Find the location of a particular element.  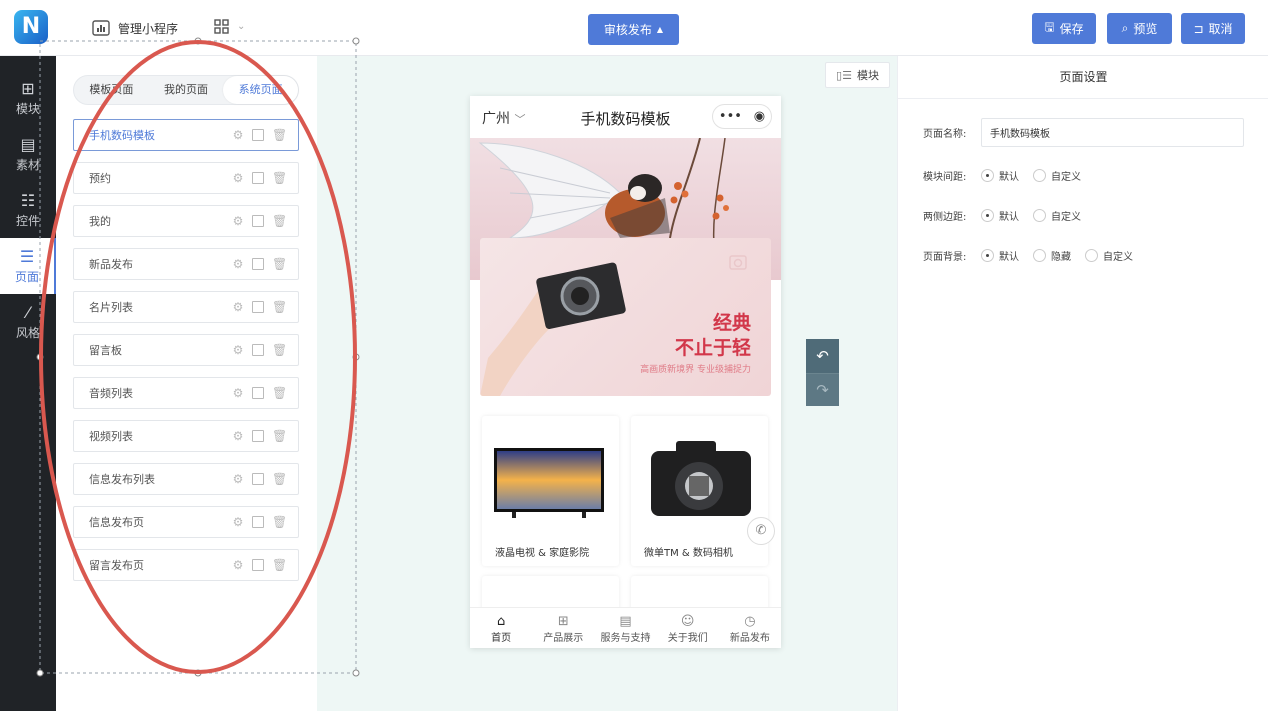

sidebar-item-controls: ☷ 控件 is located at coordinates (28, 210).